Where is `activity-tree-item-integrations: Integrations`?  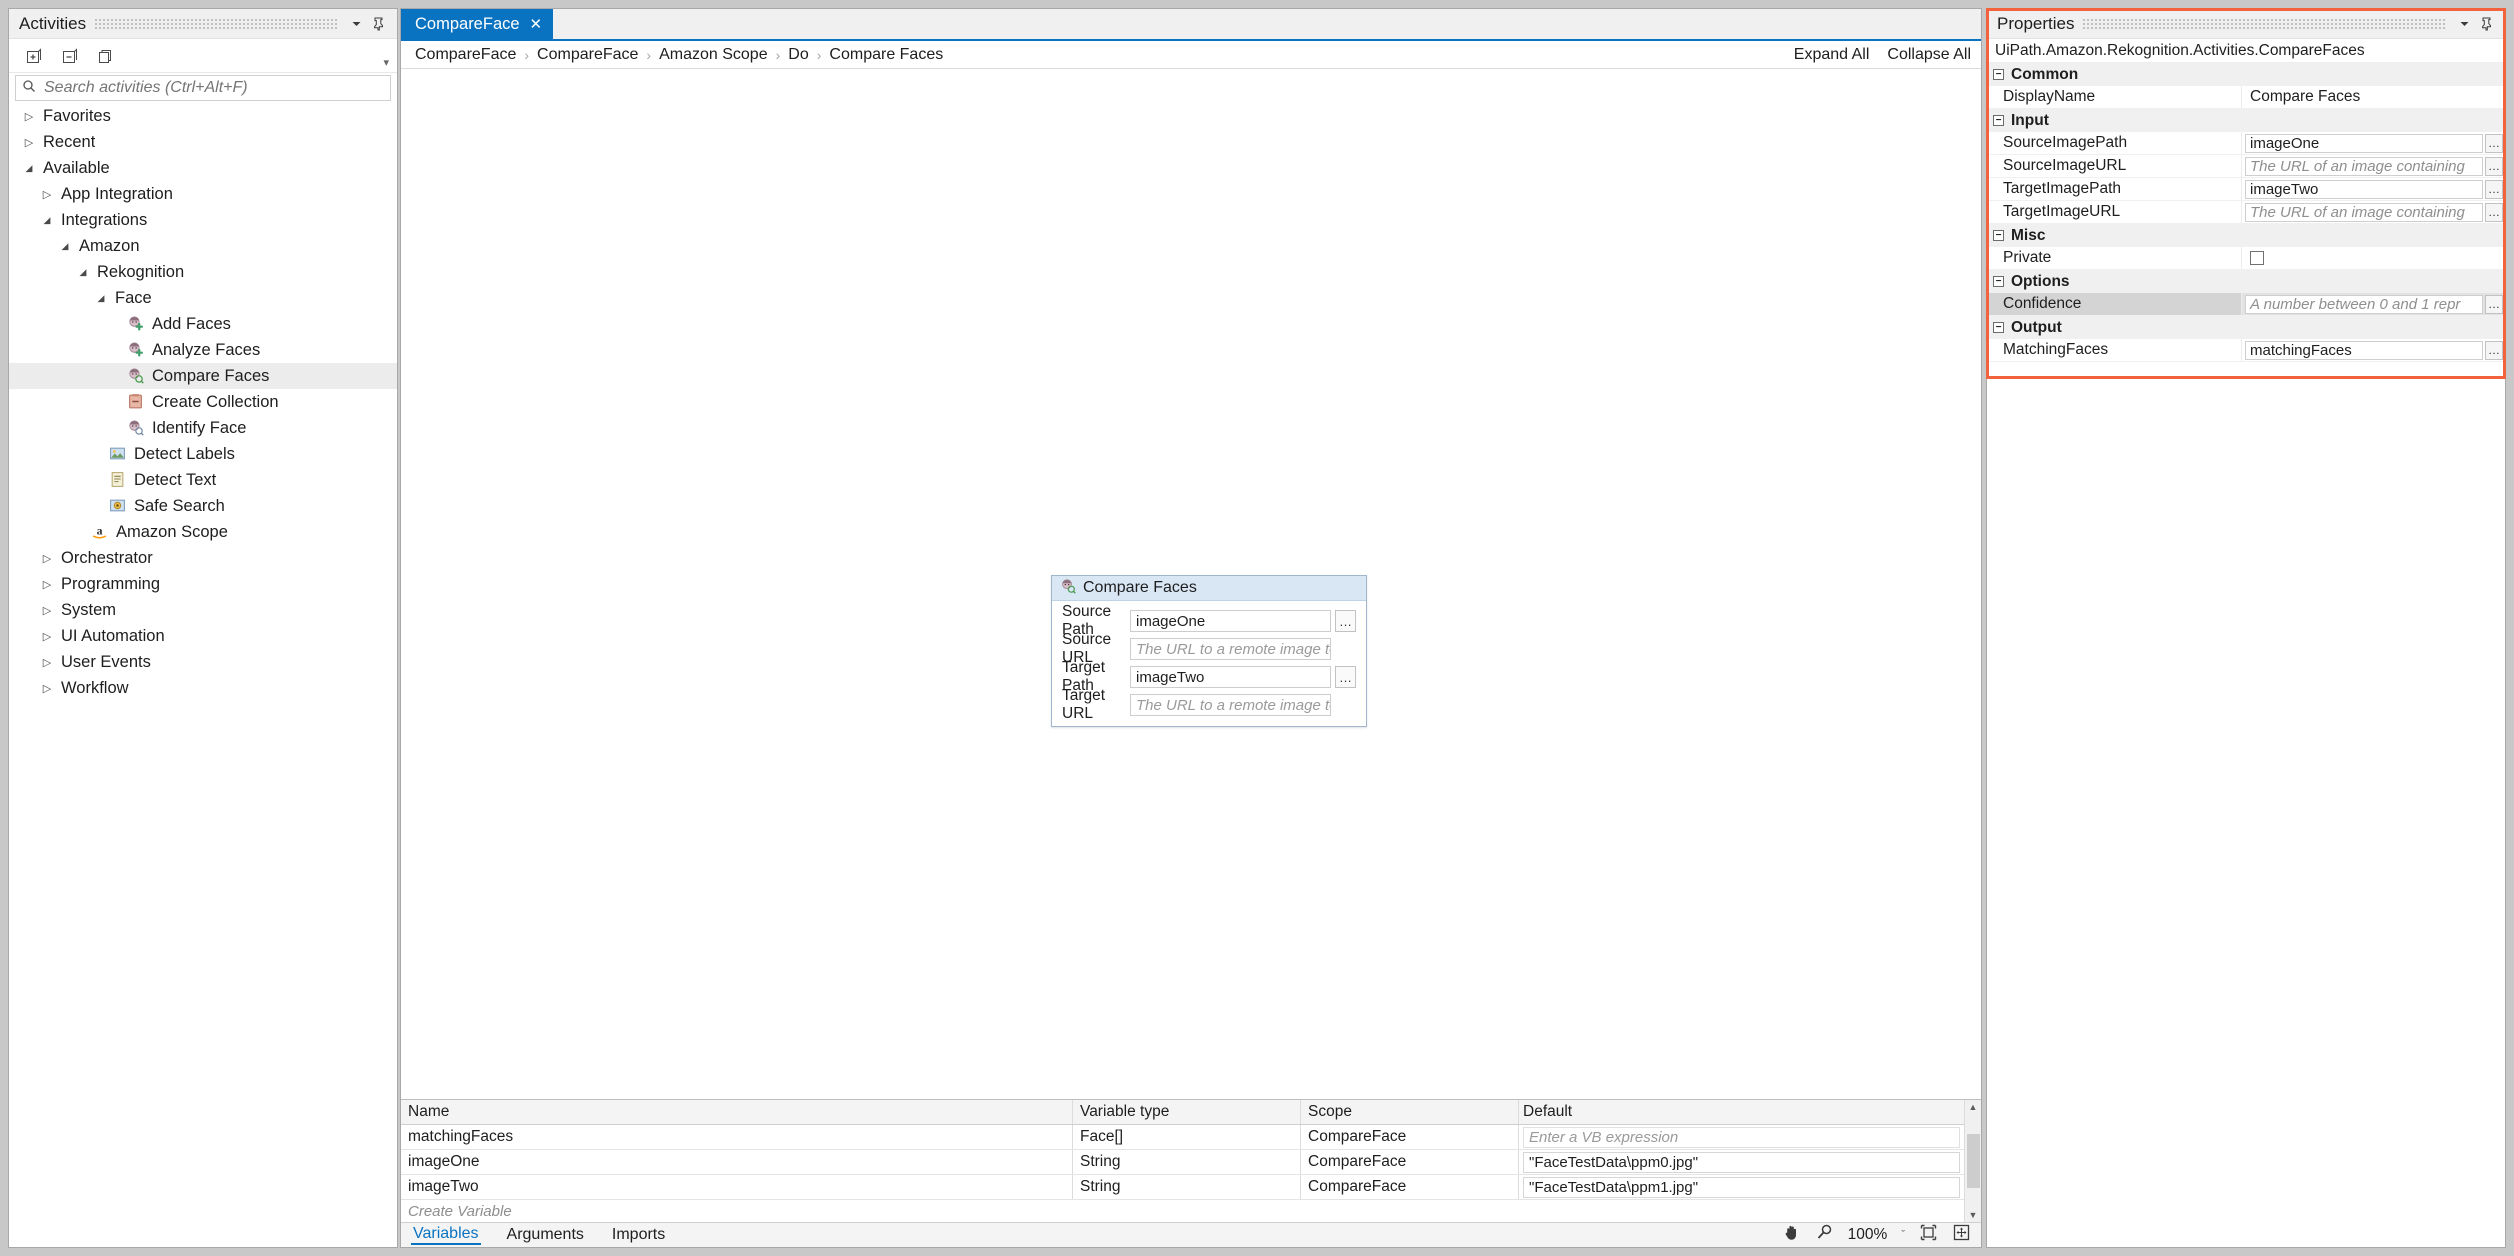
activity-tree-item-integrations: Integrations is located at coordinates (203, 220).